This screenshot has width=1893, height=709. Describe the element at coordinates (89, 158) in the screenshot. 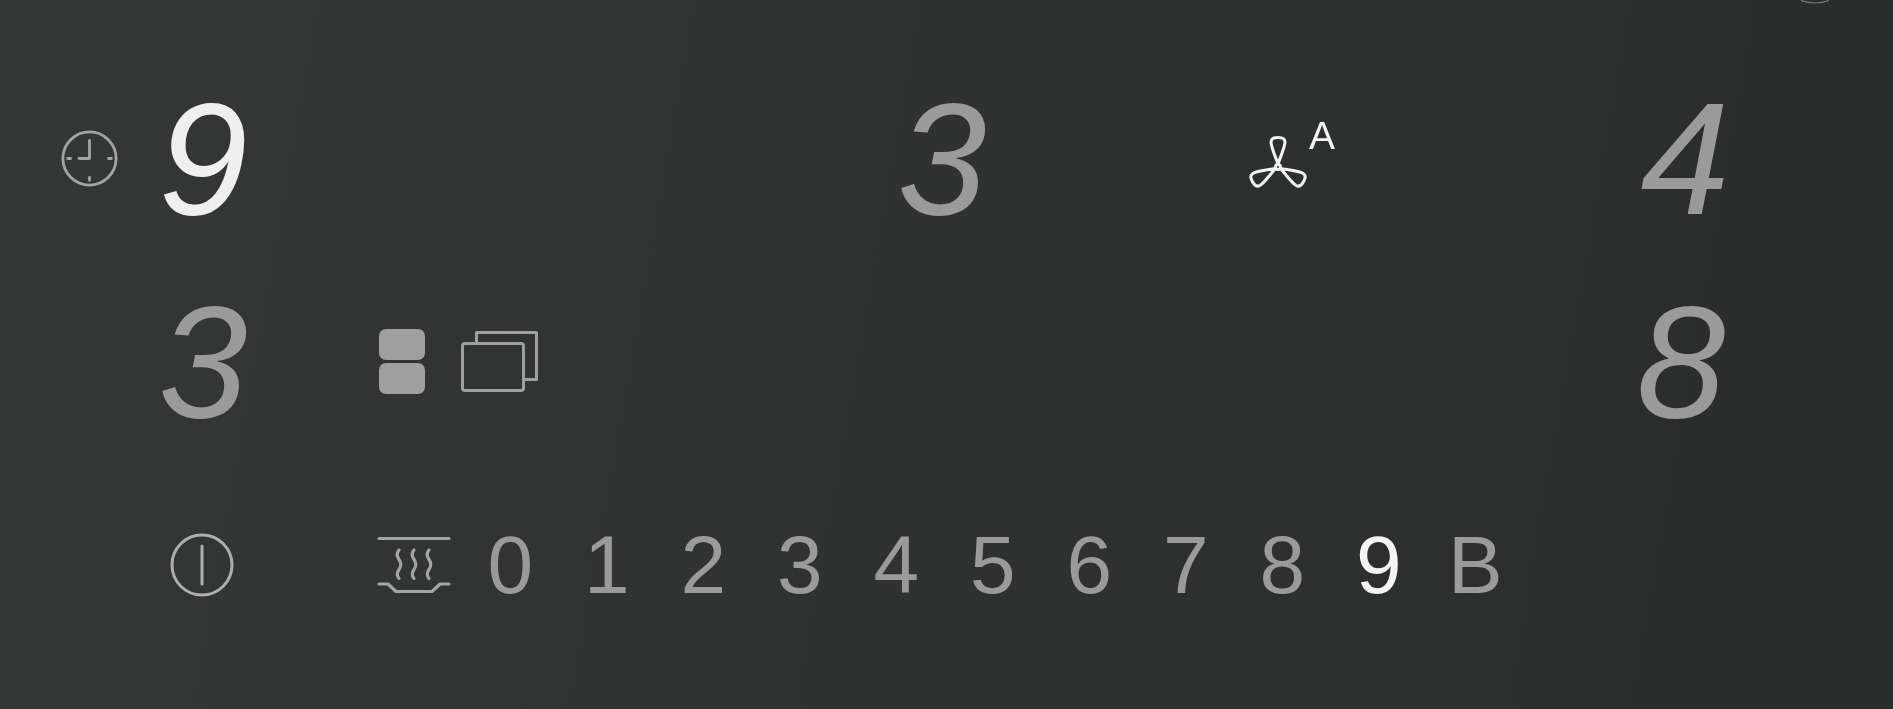

I see `clock-icon` at that location.